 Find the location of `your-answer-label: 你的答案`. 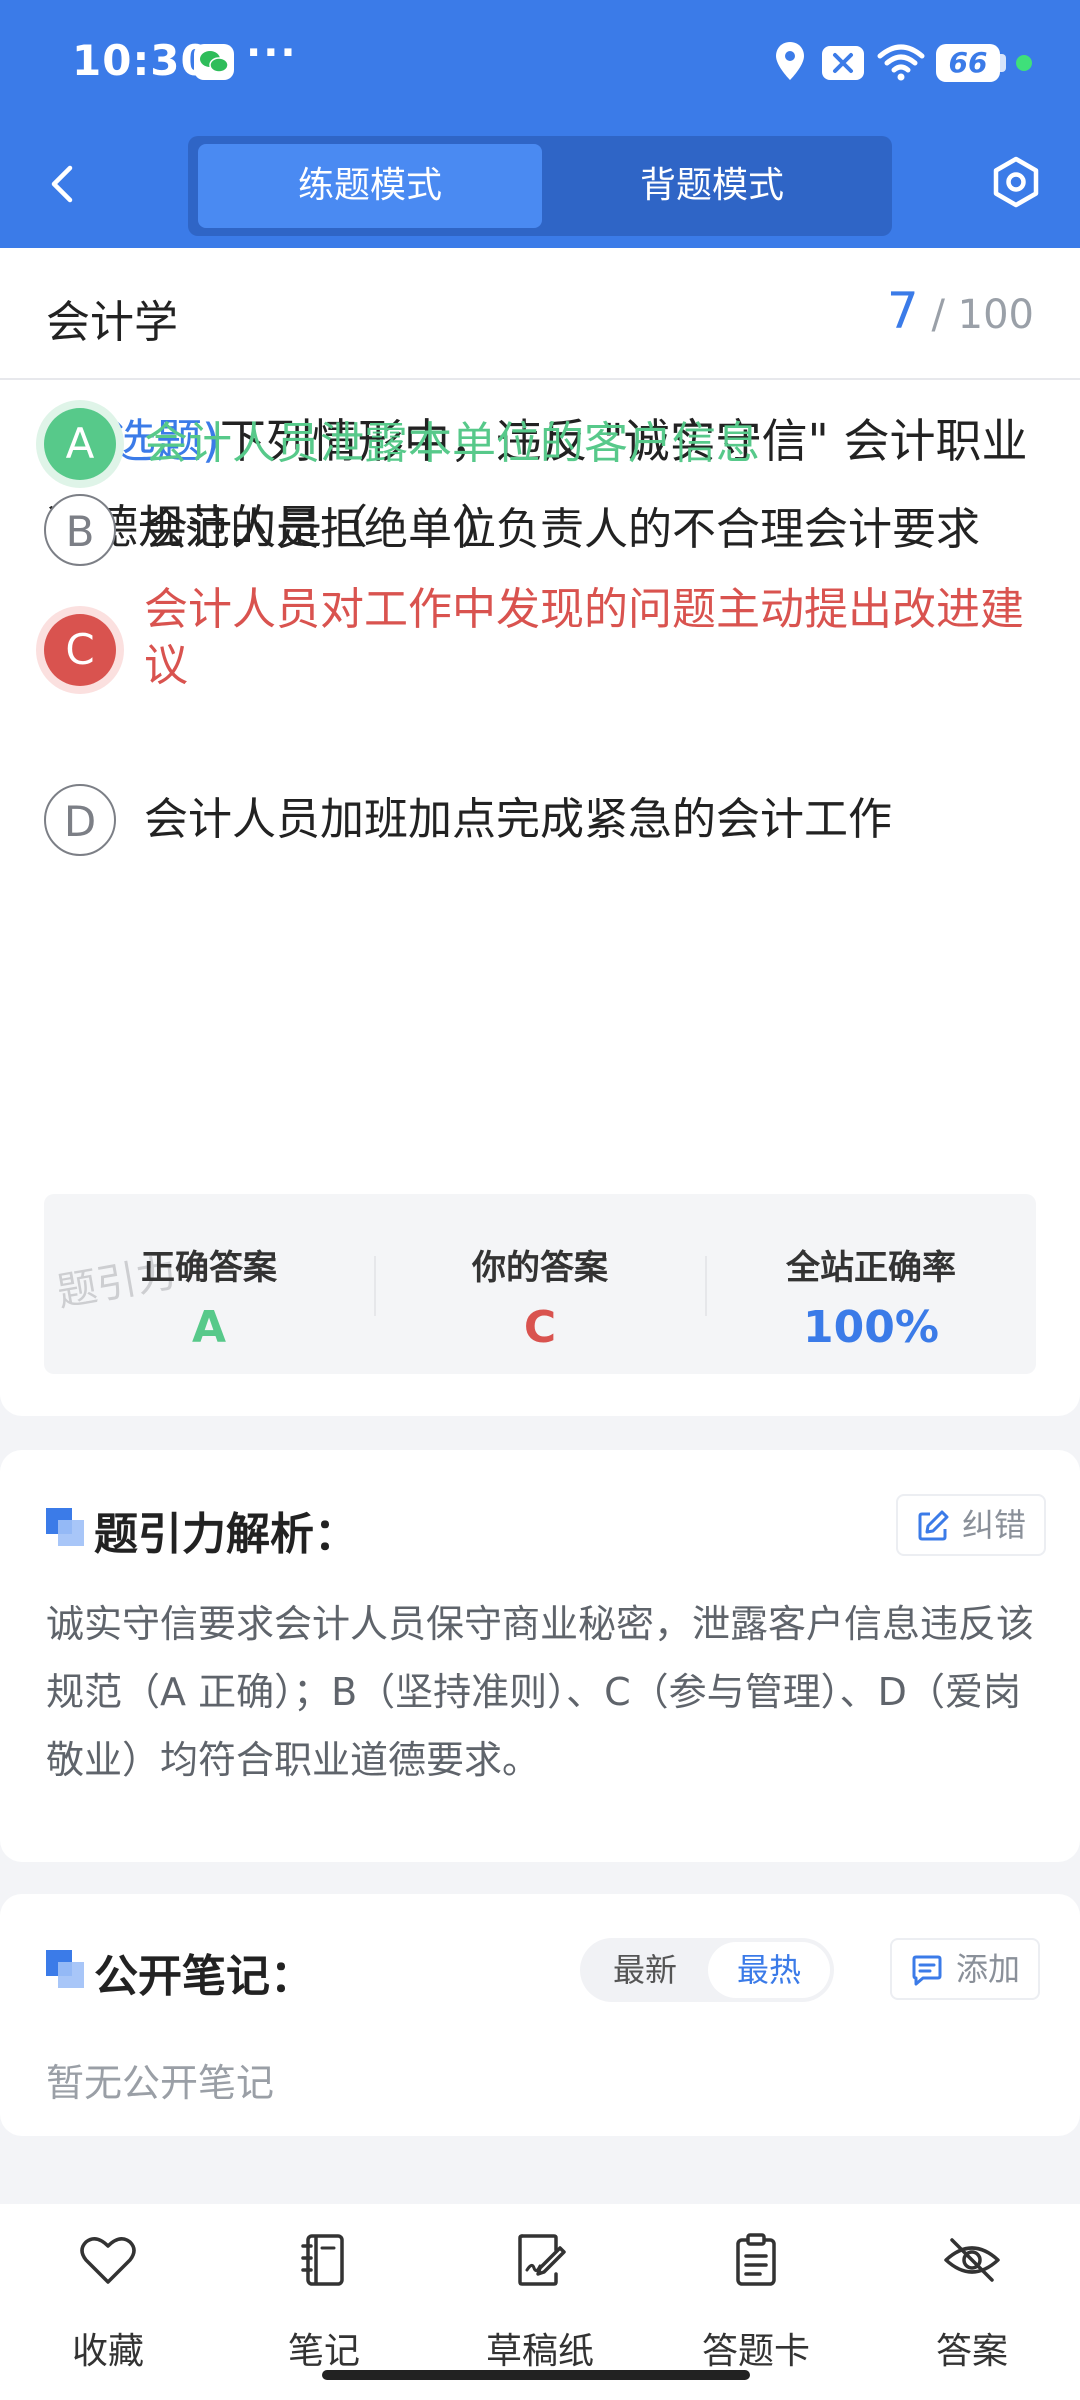

your-answer-label: 你的答案 is located at coordinates (540, 1268).